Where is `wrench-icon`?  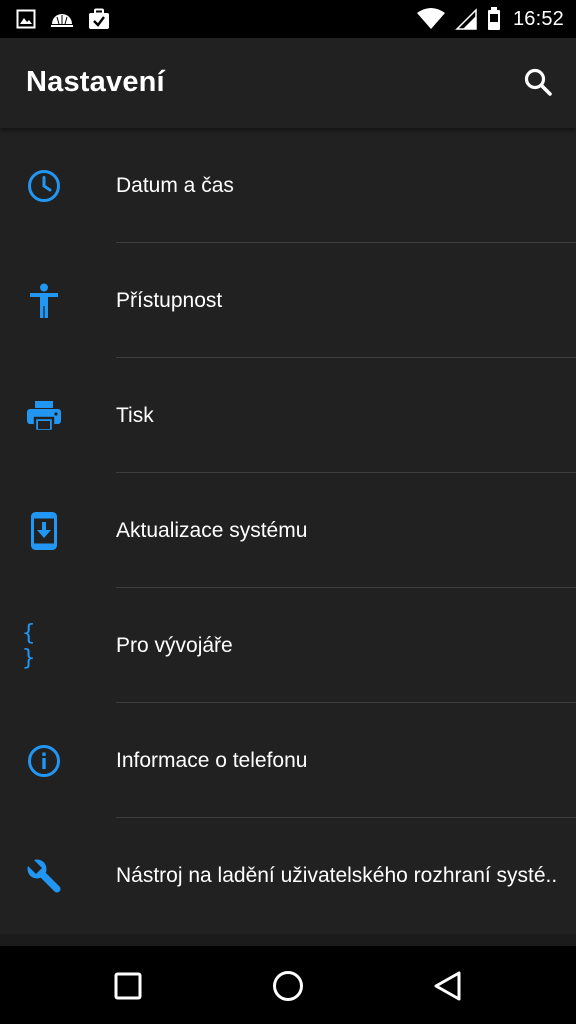
wrench-icon is located at coordinates (44, 876).